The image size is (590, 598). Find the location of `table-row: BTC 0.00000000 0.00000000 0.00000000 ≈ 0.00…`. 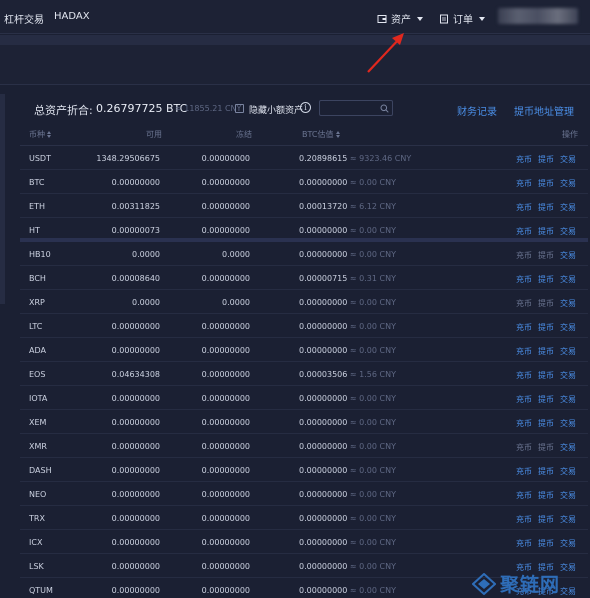

table-row: BTC 0.00000000 0.00000000 0.00000000 ≈ 0.00… is located at coordinates (304, 182).